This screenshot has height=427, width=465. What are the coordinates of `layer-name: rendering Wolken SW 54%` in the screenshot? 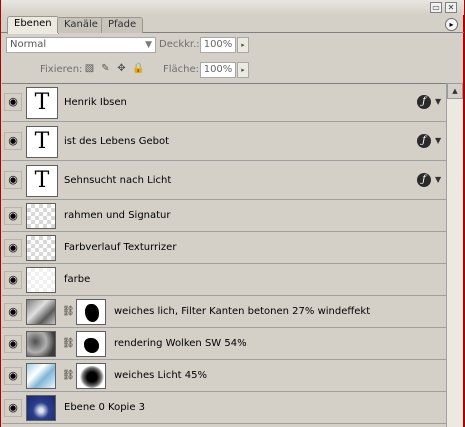 It's located at (180, 344).